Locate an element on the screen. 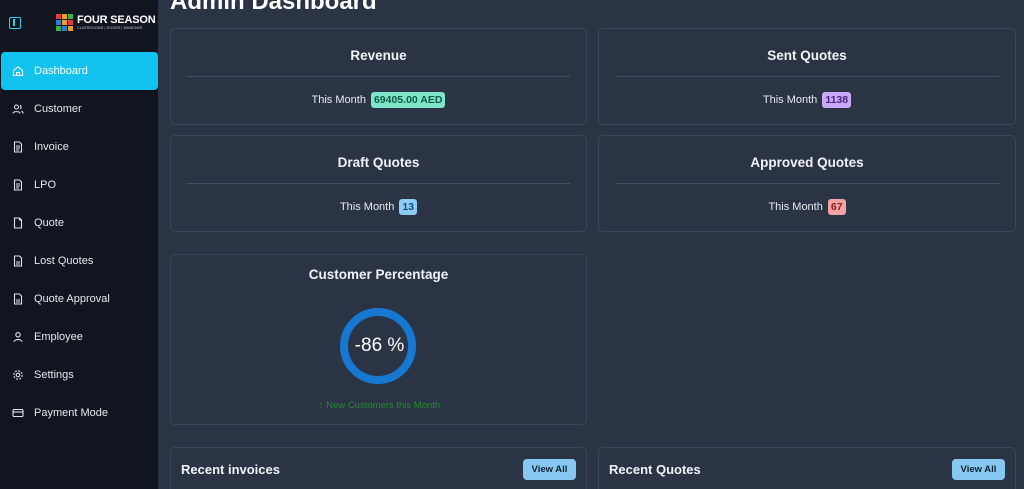  sidebar-item-quote: Quote is located at coordinates (79, 223).